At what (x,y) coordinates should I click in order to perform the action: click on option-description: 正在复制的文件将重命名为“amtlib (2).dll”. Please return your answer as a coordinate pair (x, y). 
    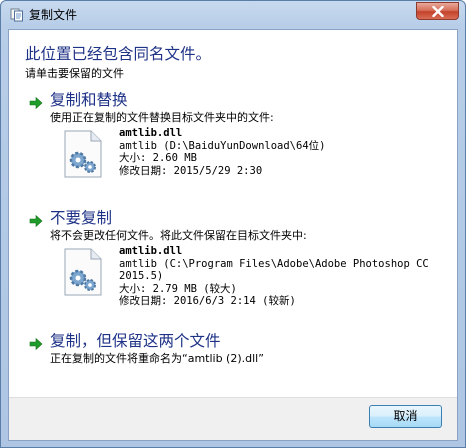
    Looking at the image, I should click on (157, 358).